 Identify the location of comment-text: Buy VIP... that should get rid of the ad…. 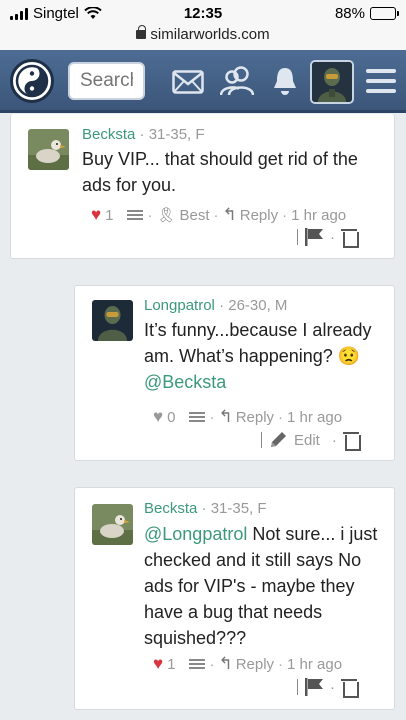
(220, 172).